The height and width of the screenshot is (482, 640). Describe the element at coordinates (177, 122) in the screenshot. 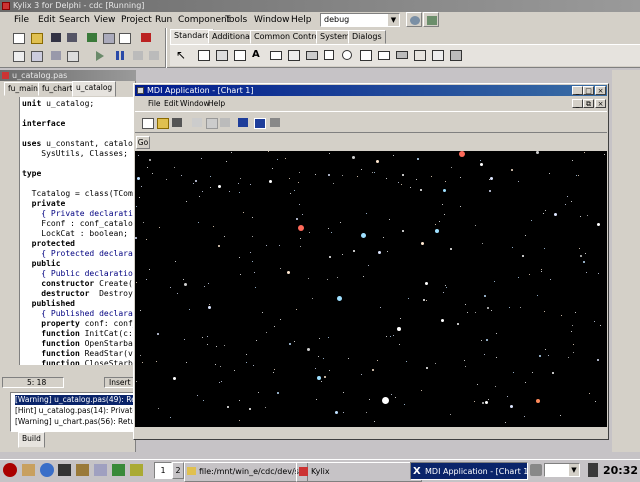

I see `mdi-save-button` at that location.